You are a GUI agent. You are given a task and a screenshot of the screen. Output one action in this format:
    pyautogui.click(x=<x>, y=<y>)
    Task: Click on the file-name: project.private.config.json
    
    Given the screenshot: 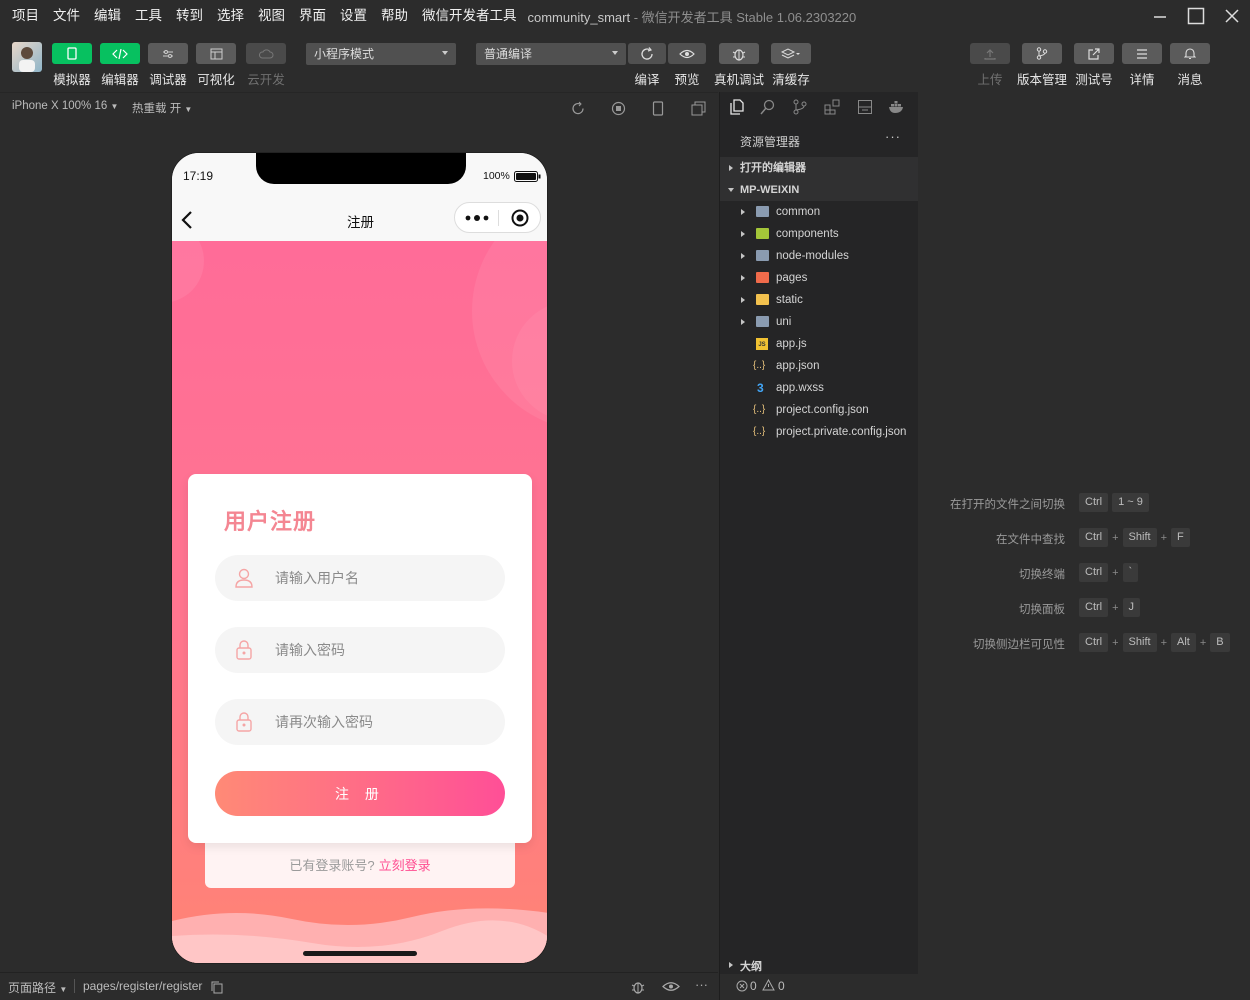 What is the action you would take?
    pyautogui.click(x=841, y=432)
    